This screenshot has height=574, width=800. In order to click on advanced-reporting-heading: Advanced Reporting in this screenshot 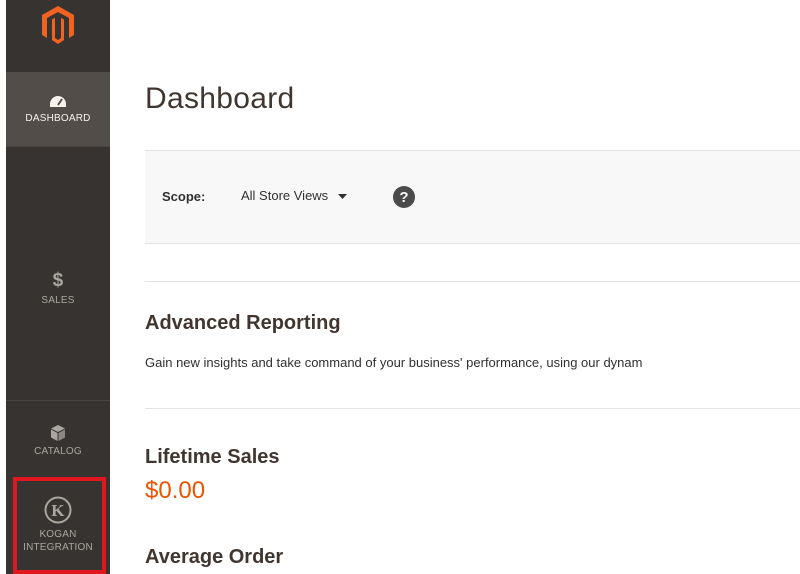, I will do `click(243, 323)`.